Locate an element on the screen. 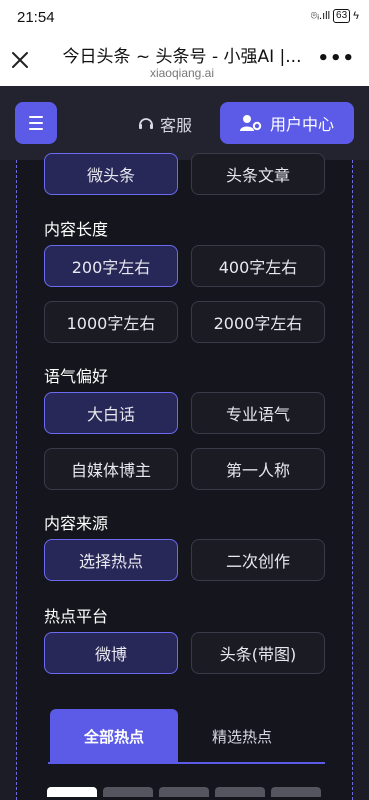 The height and width of the screenshot is (800, 369). user-center-label: 用户中心 is located at coordinates (301, 124).